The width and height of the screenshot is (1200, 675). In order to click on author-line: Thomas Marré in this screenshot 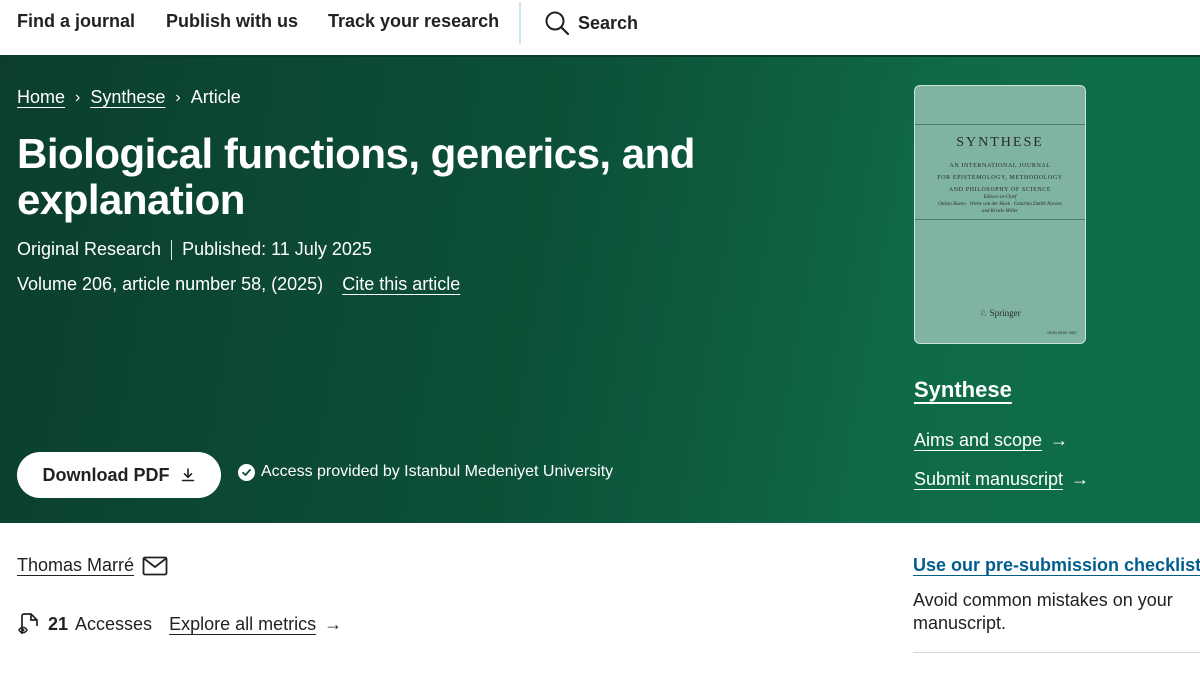, I will do `click(92, 565)`.